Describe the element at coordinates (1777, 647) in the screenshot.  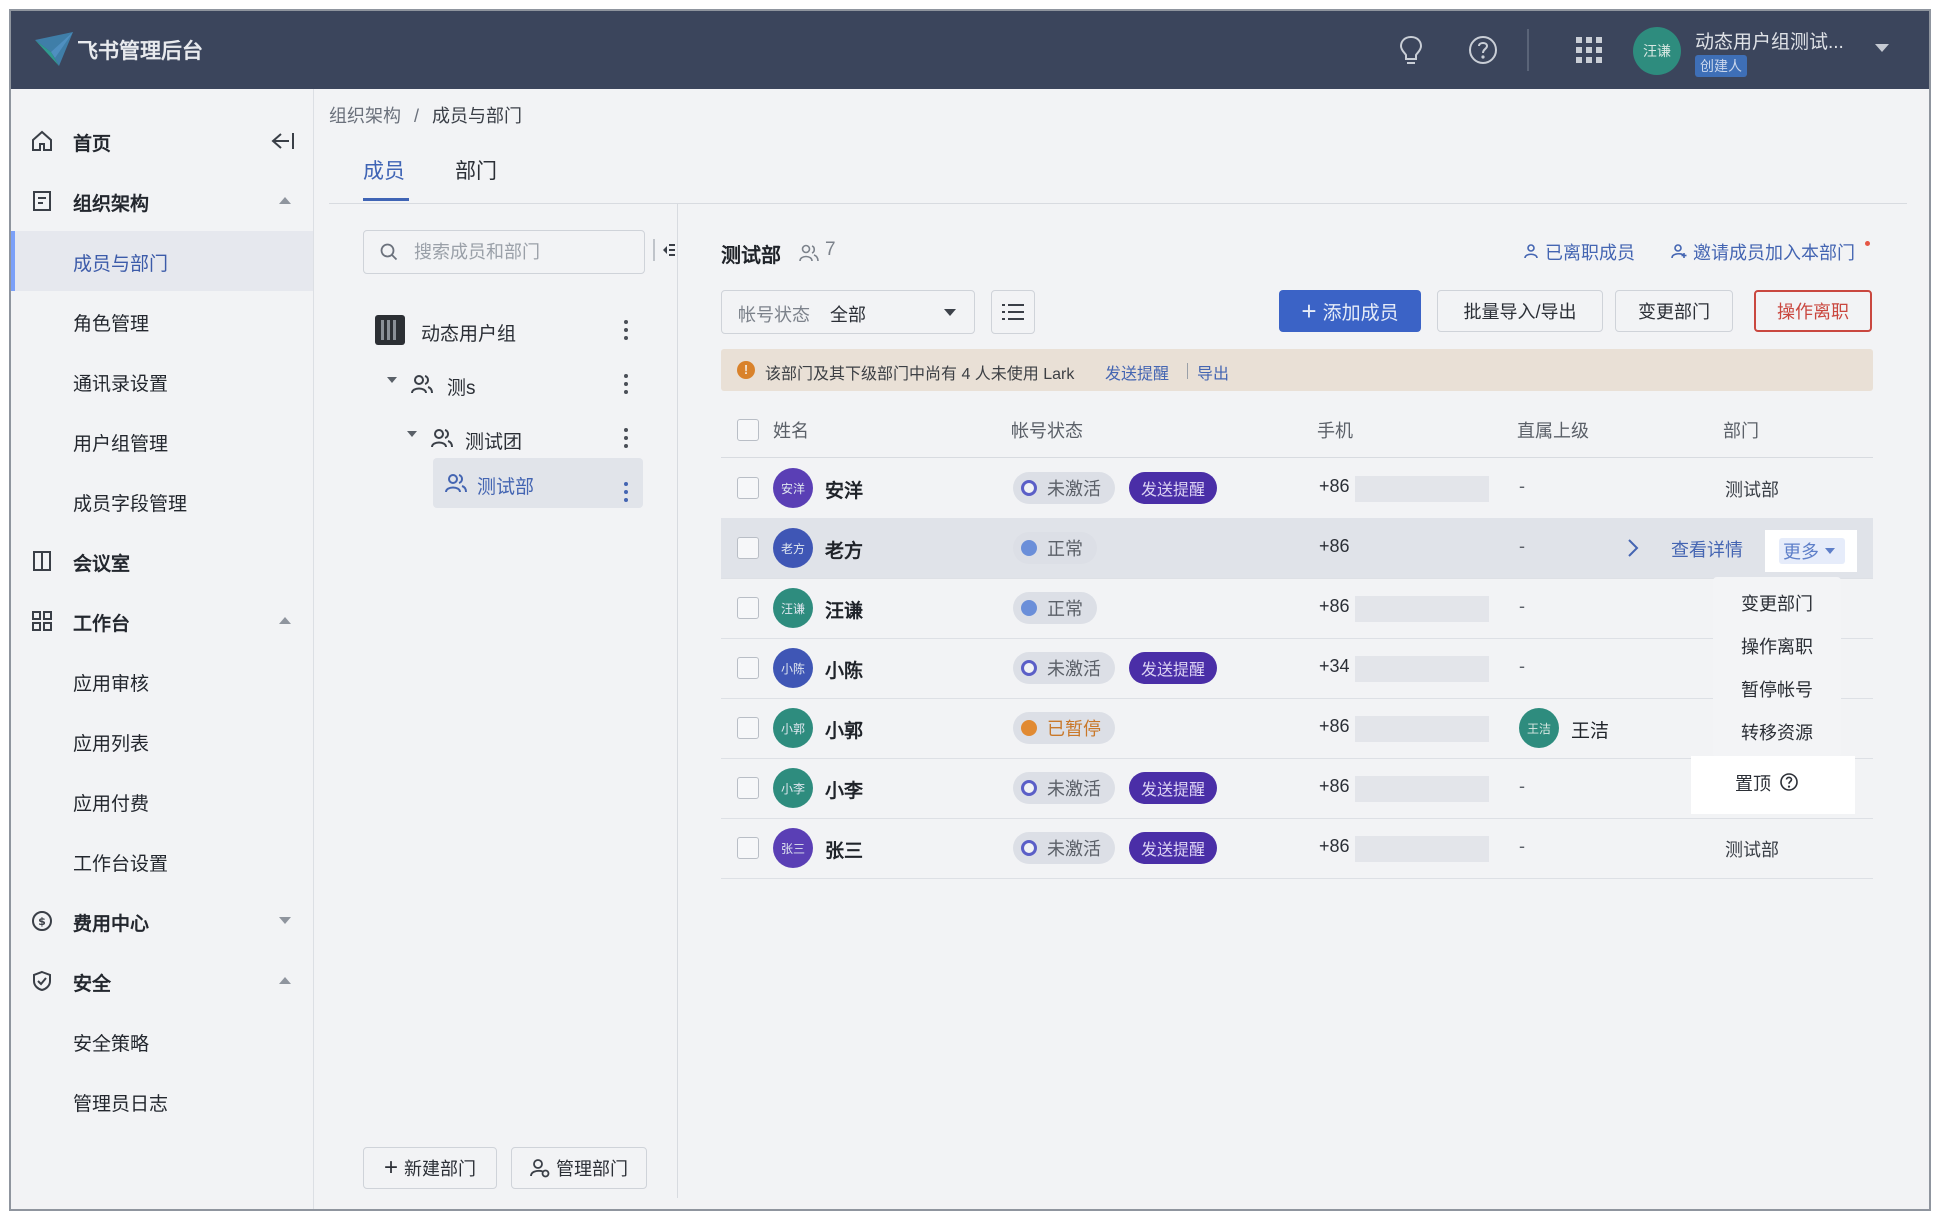
I see `menu-item-resign: 操作离职` at that location.